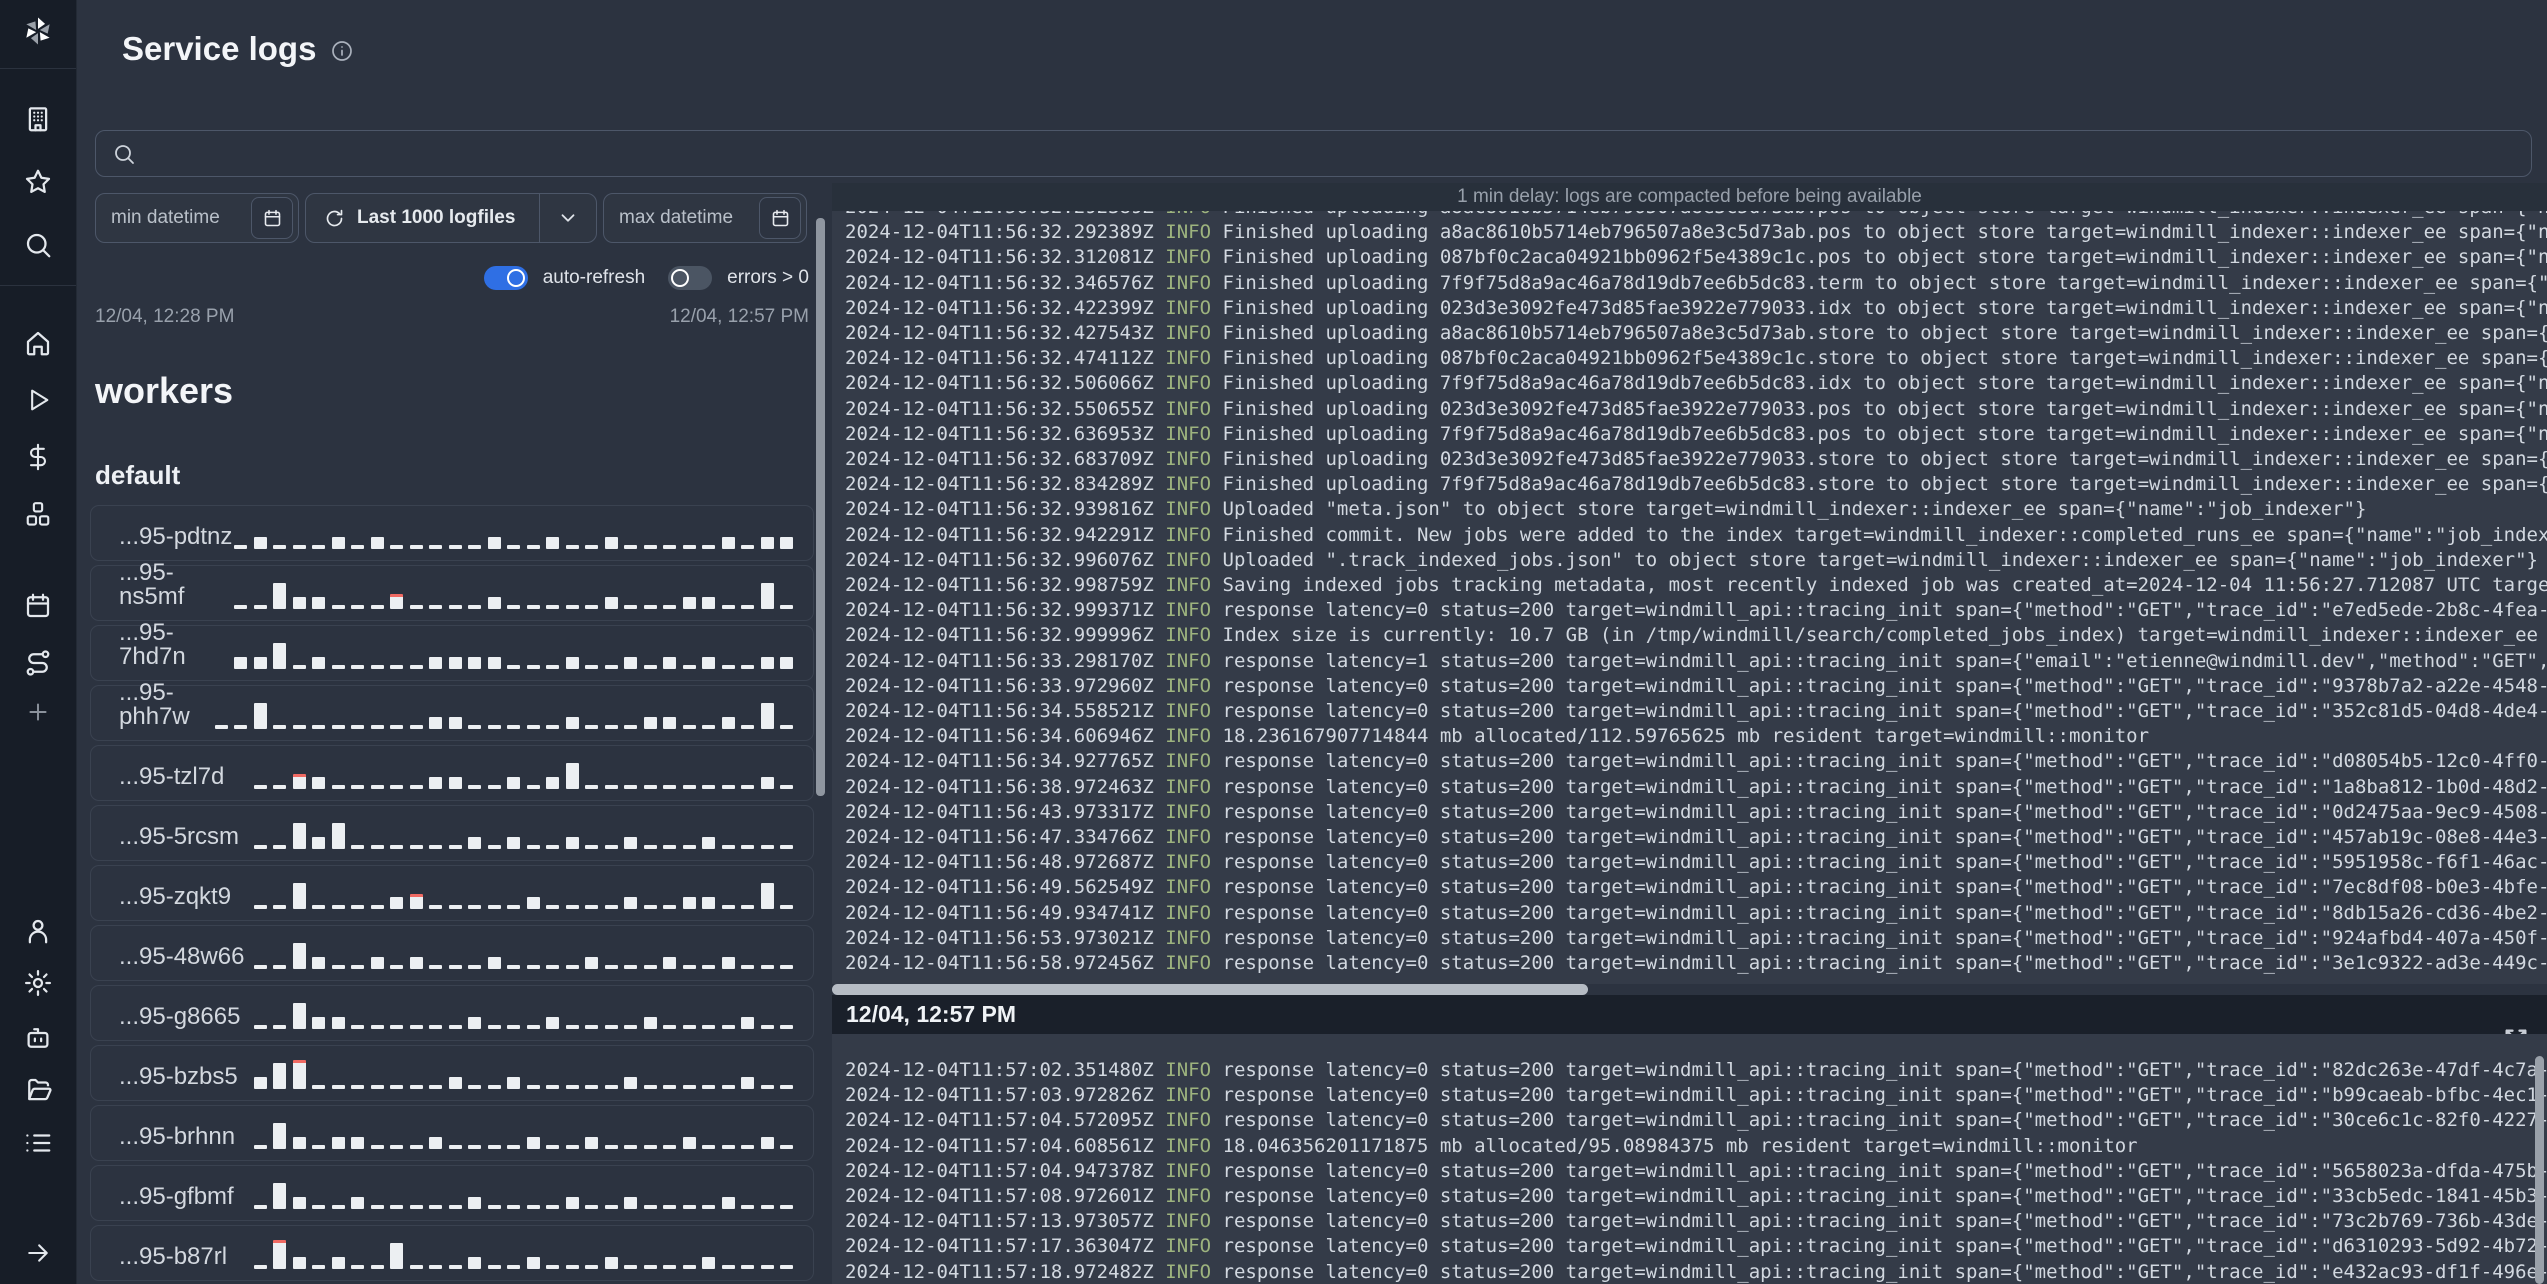  Describe the element at coordinates (452, 711) in the screenshot. I see `worker-row: ...95-phh7w` at that location.